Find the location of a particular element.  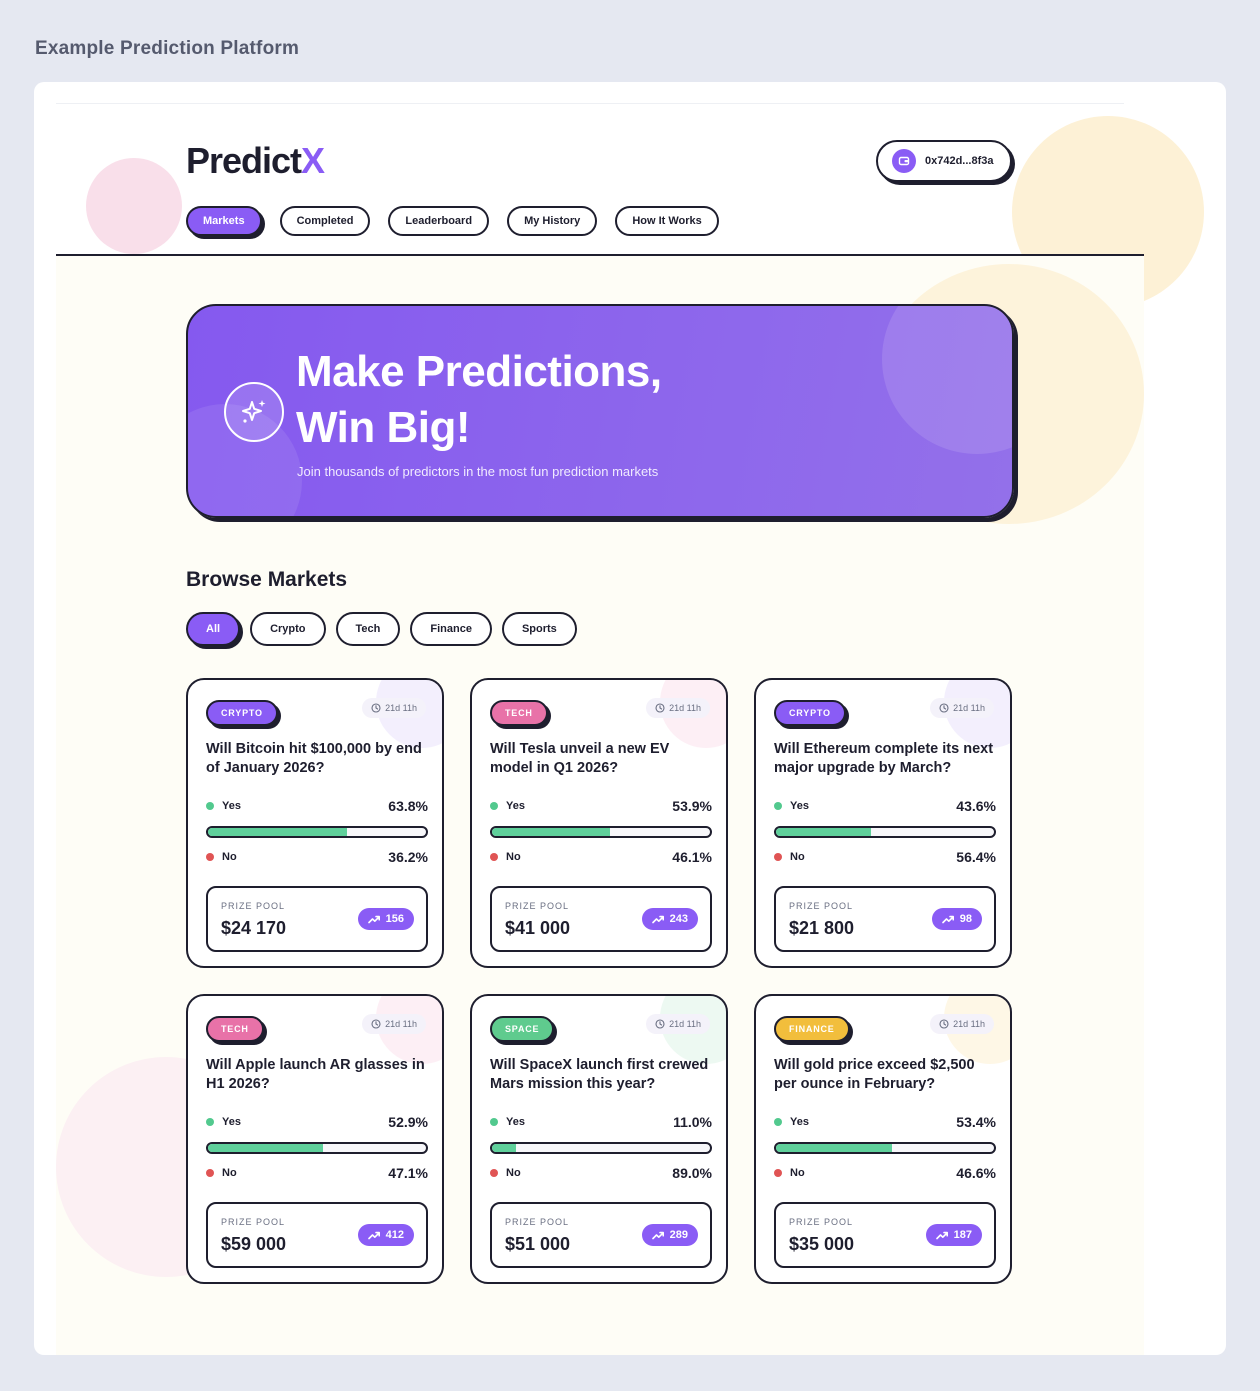

prize-pool-value: $51 000 is located at coordinates (538, 1244).